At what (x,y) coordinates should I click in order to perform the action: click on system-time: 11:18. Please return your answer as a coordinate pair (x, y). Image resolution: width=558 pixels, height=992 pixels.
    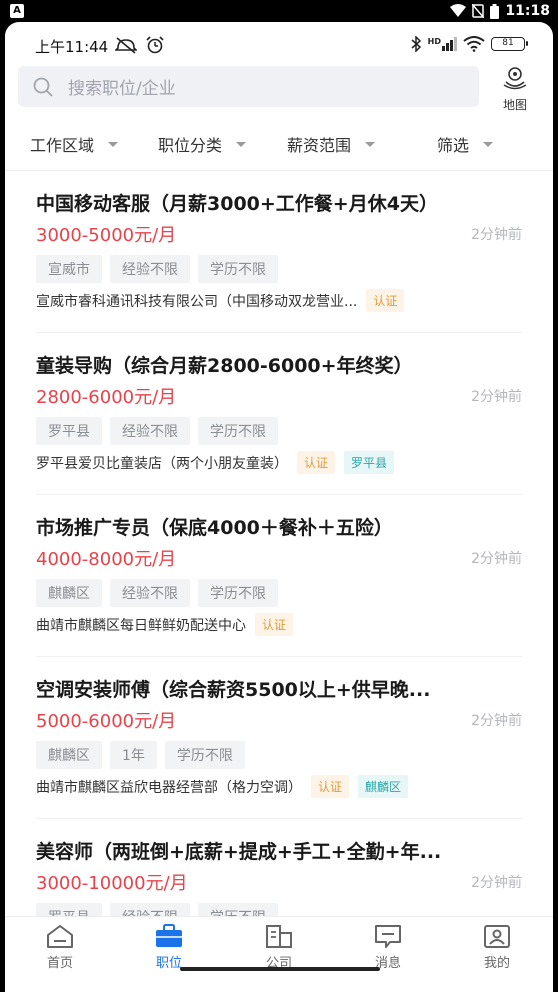
    Looking at the image, I should click on (527, 11).